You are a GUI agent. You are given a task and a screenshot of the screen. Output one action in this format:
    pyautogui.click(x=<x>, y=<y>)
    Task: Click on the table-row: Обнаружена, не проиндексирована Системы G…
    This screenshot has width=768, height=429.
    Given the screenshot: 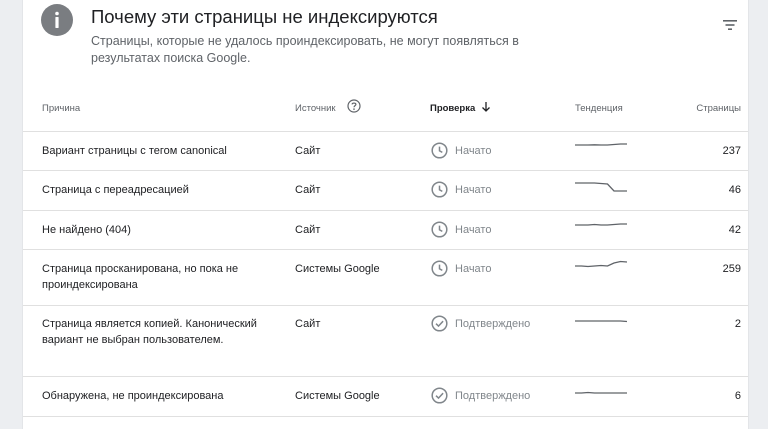 What is the action you would take?
    pyautogui.click(x=385, y=396)
    